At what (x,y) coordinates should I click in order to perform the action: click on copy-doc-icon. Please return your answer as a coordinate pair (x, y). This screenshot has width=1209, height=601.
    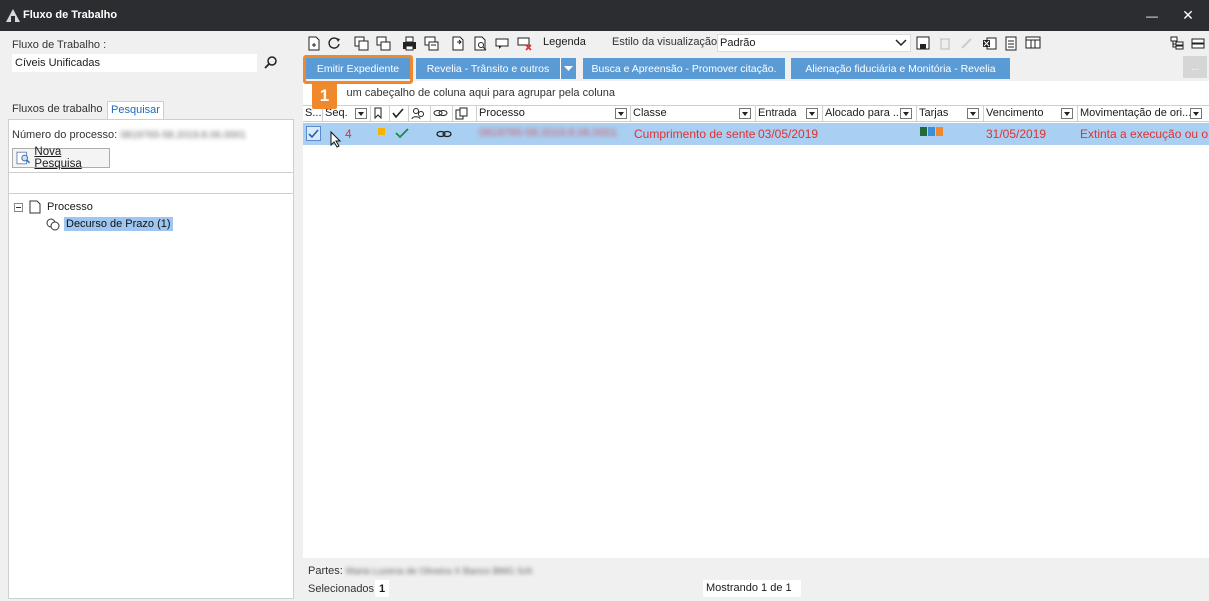
    Looking at the image, I should click on (461, 113).